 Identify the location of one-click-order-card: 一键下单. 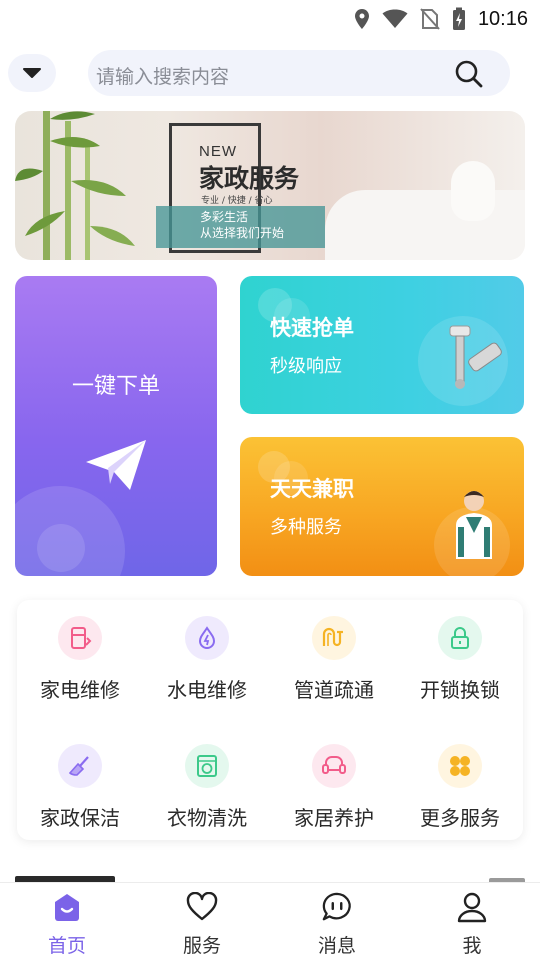
(116, 426).